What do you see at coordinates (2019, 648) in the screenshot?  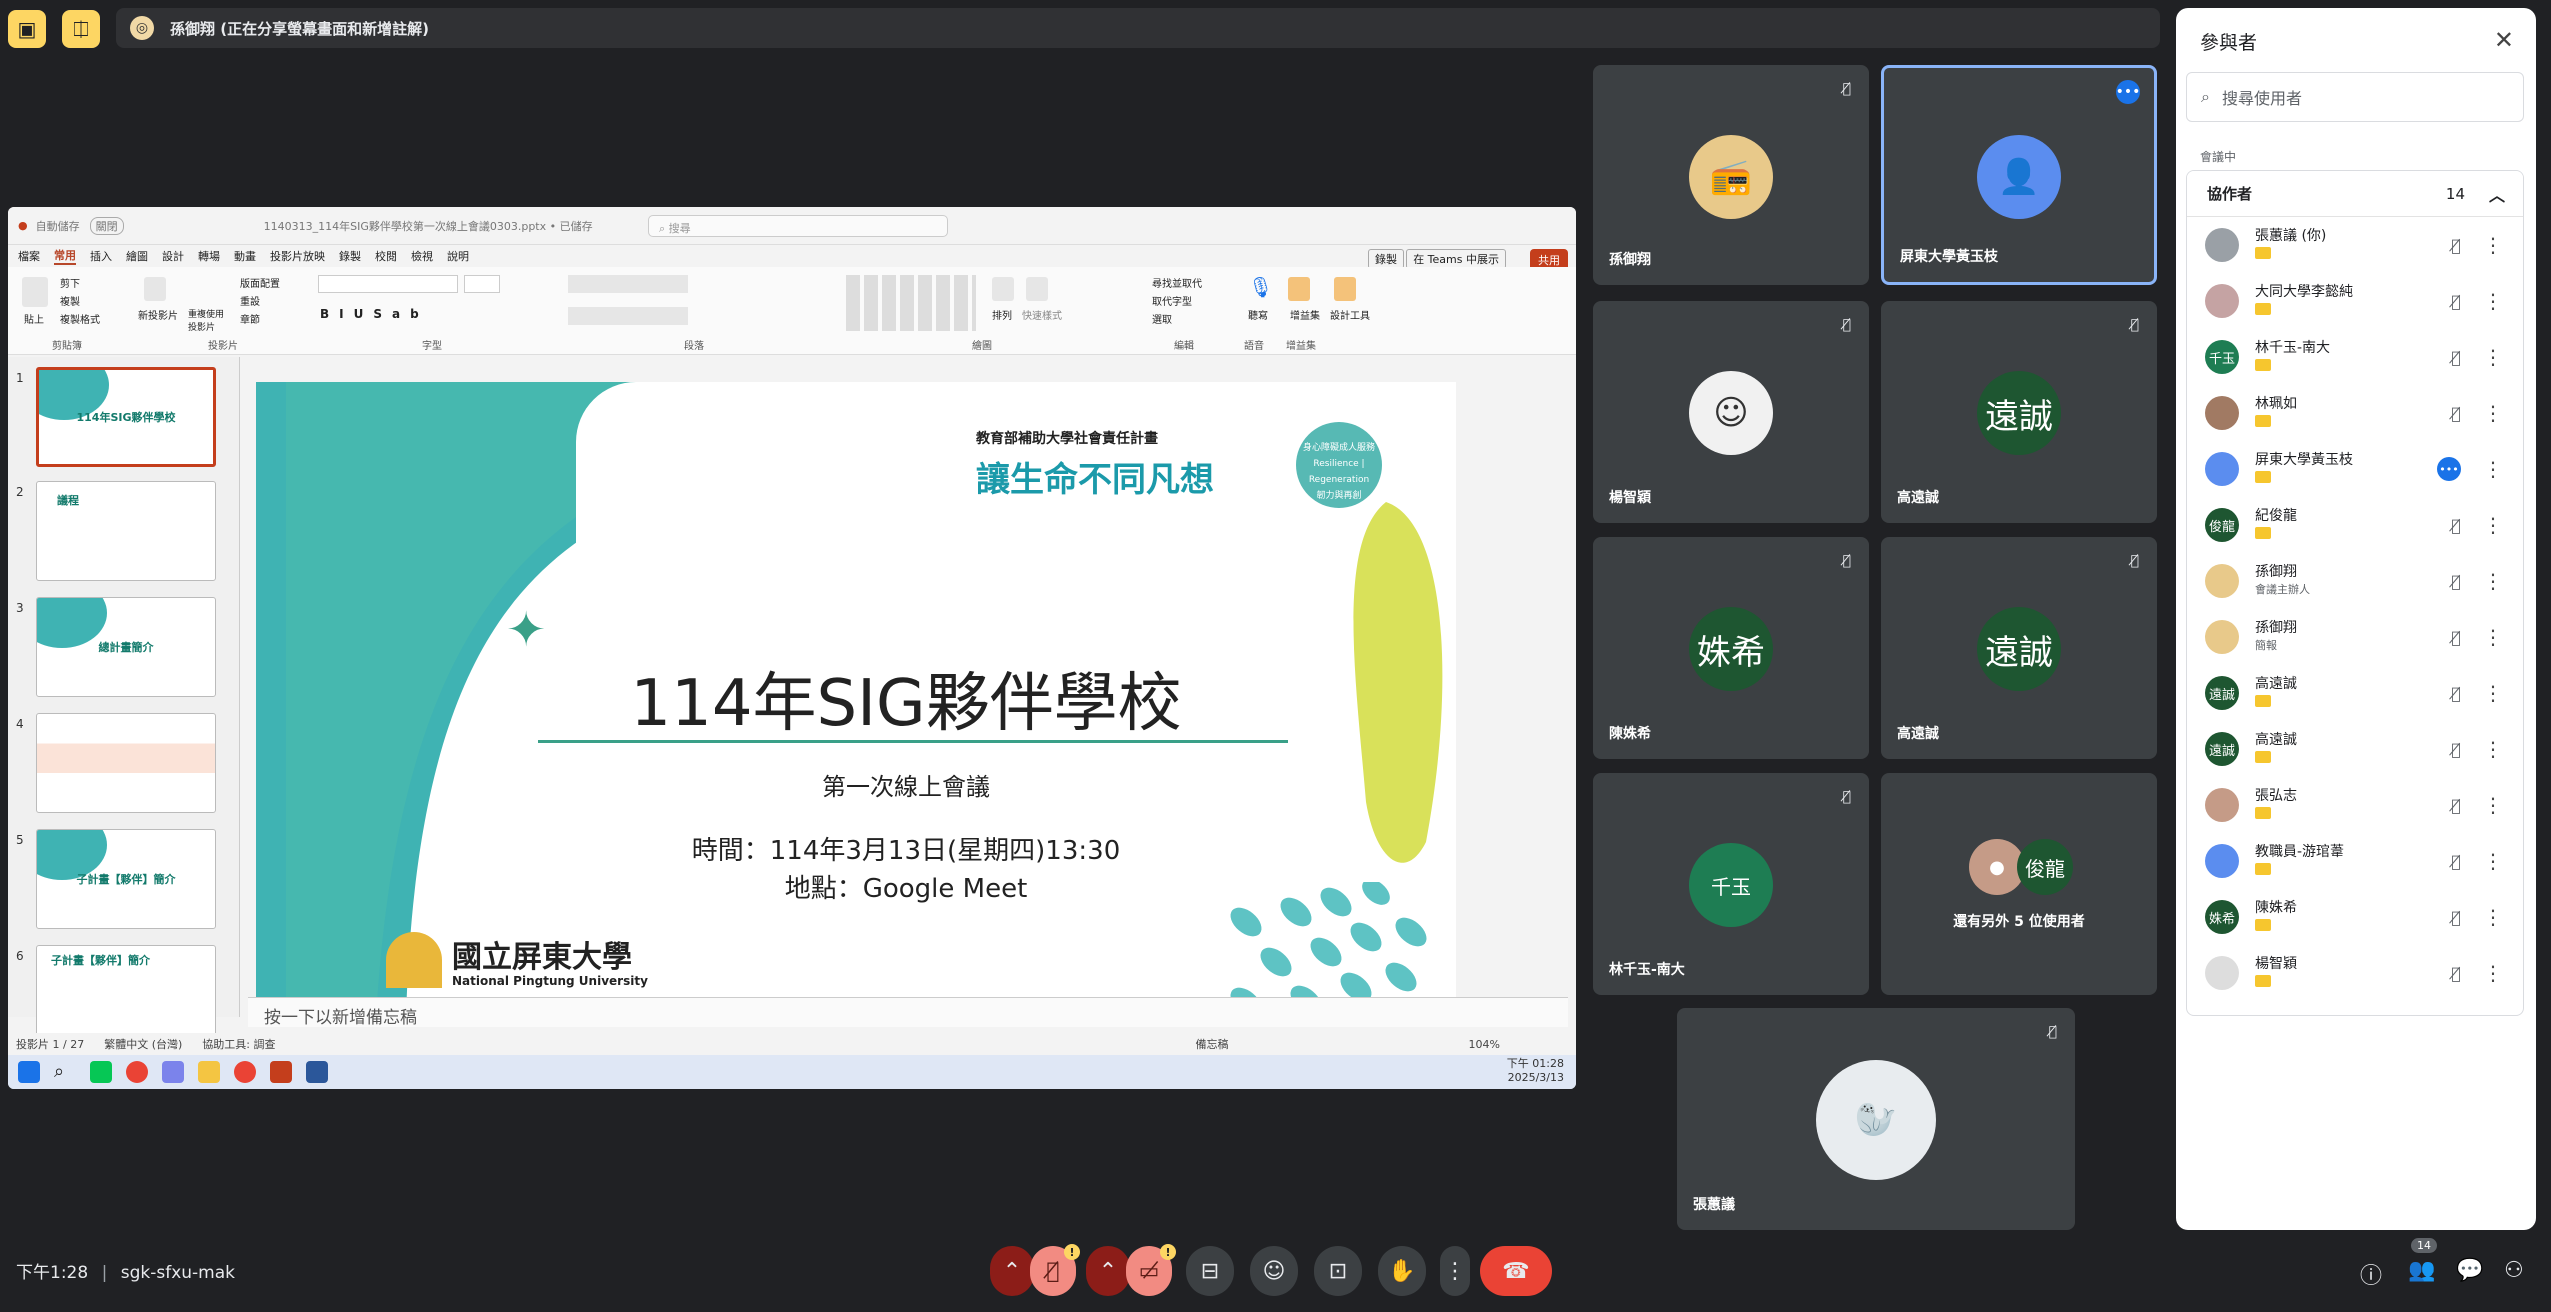 I see `tile-5: 遠誠 🎙̸ 高遠誠` at bounding box center [2019, 648].